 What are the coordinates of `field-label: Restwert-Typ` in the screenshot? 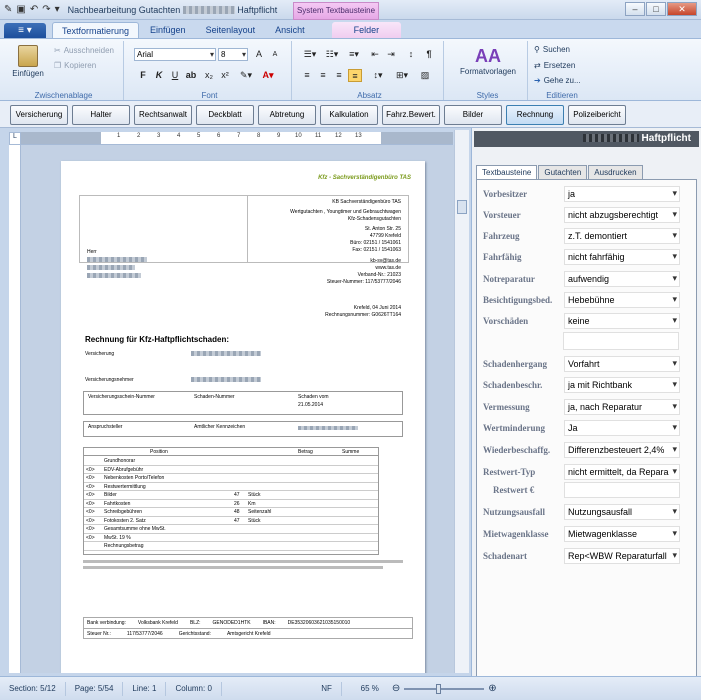 It's located at (509, 472).